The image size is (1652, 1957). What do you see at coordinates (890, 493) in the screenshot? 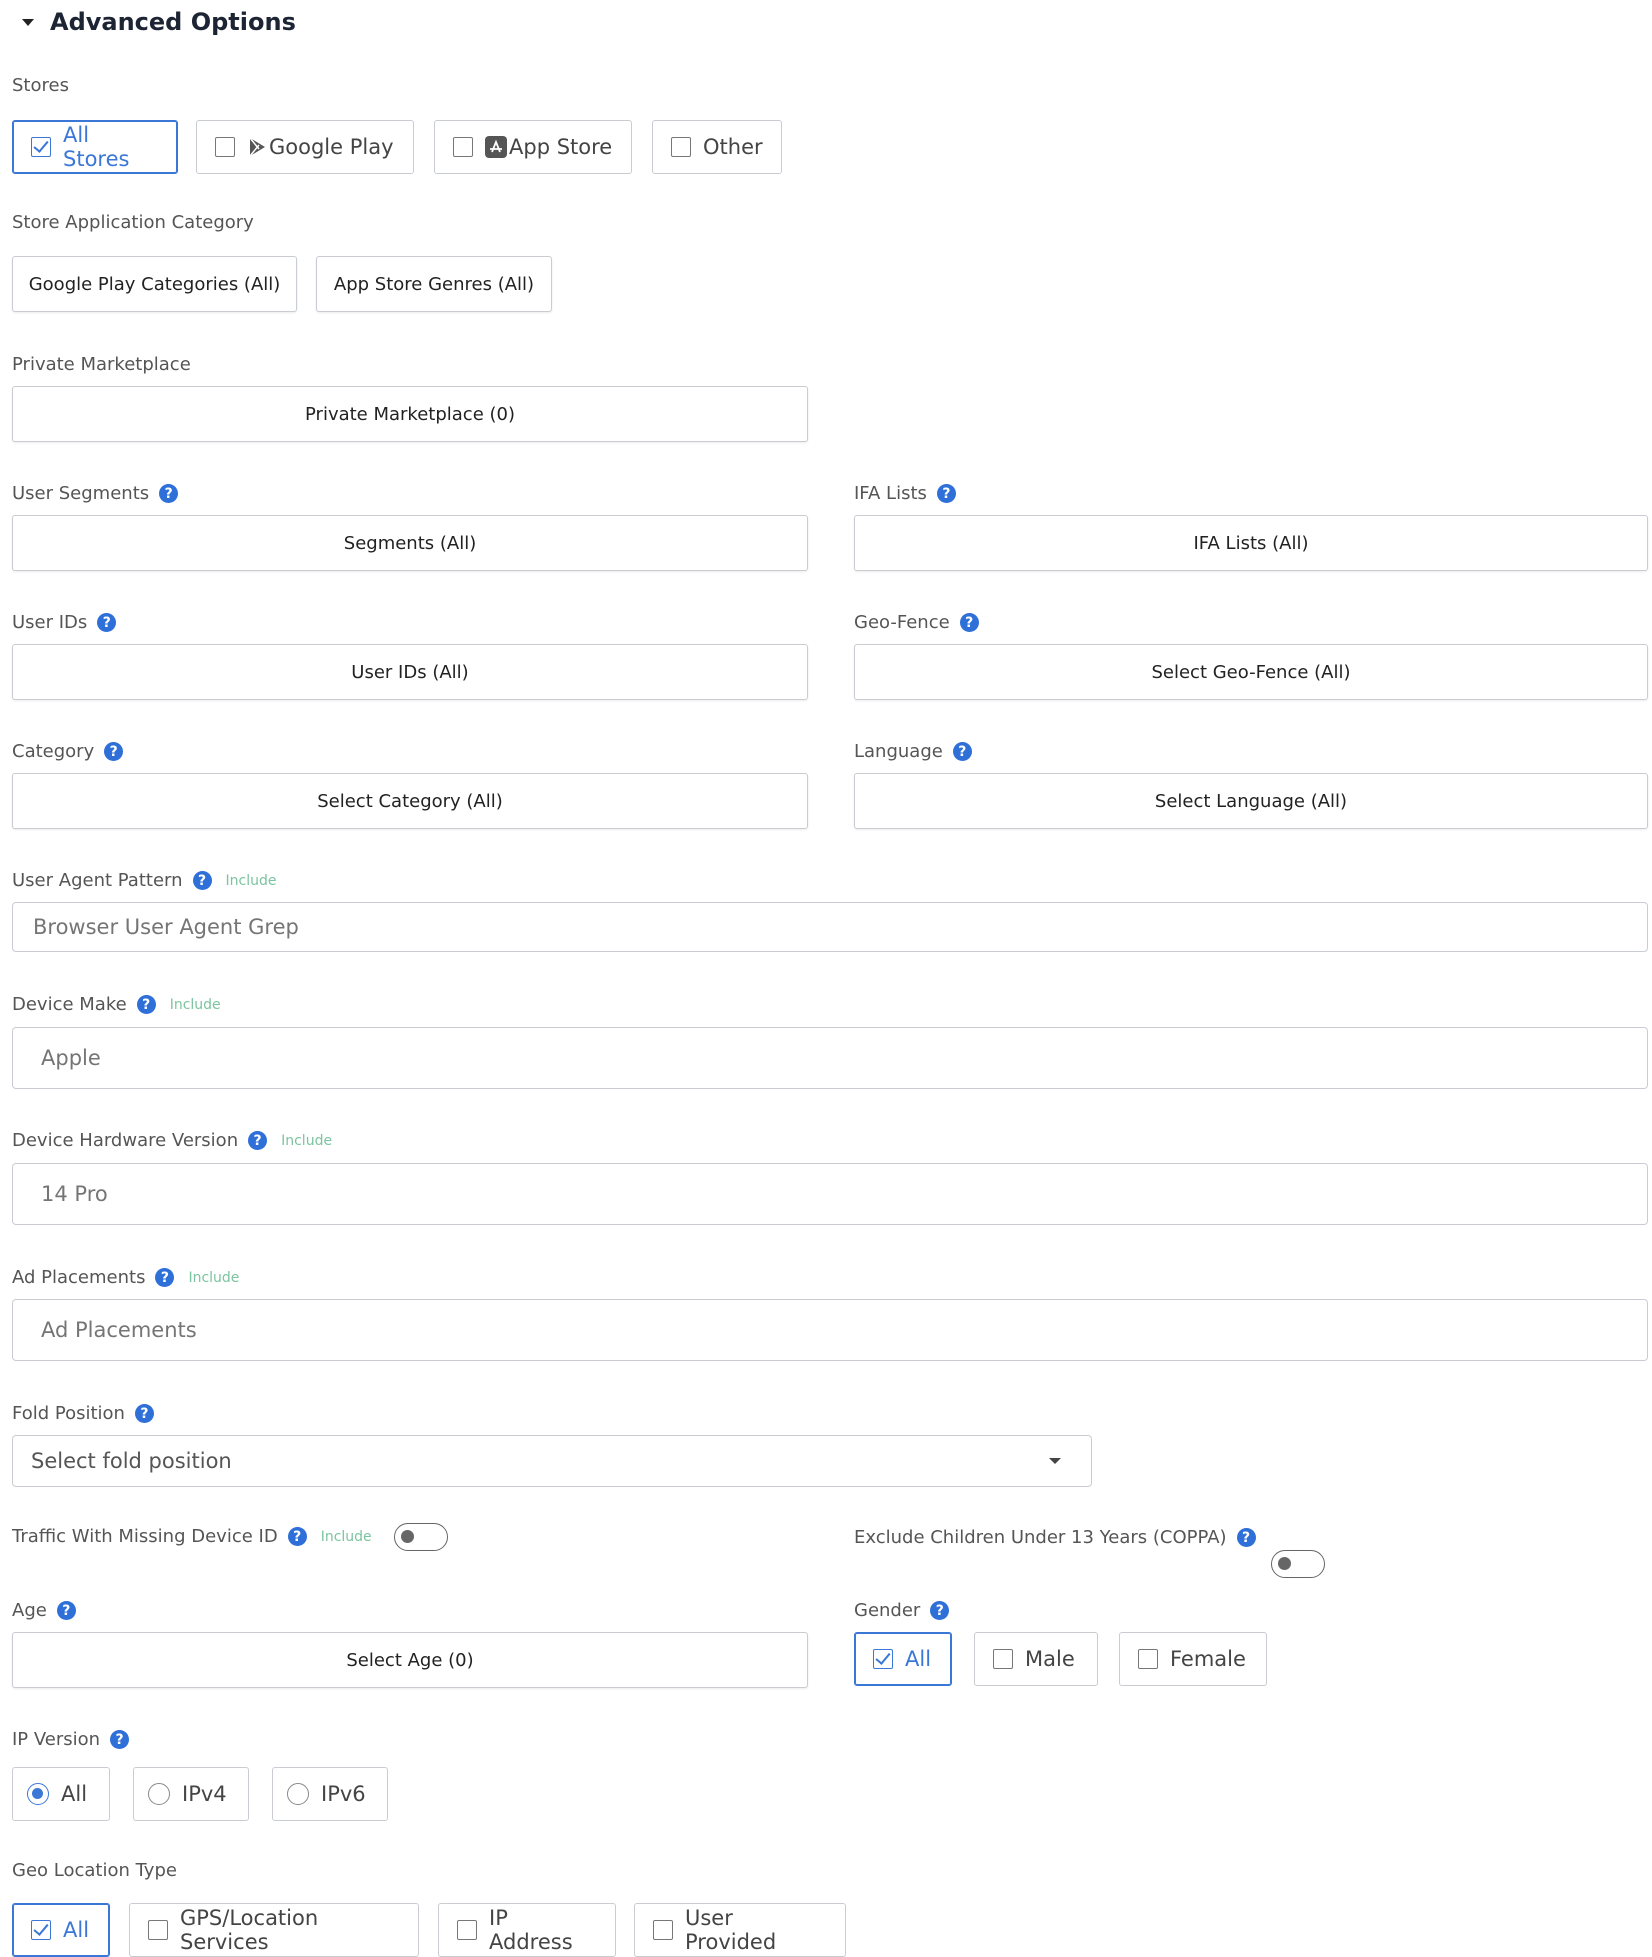
I see `ifa-lists-label-text: IFA Lists` at bounding box center [890, 493].